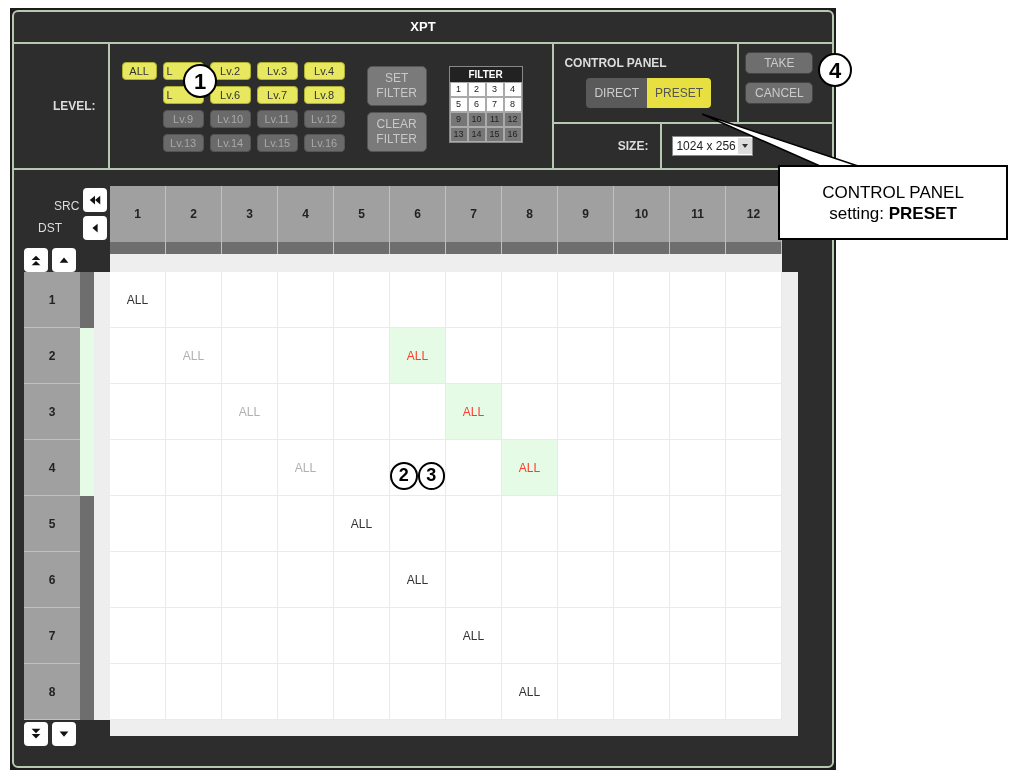 The image size is (1014, 771). Describe the element at coordinates (64, 260) in the screenshot. I see `scroll-up-button` at that location.